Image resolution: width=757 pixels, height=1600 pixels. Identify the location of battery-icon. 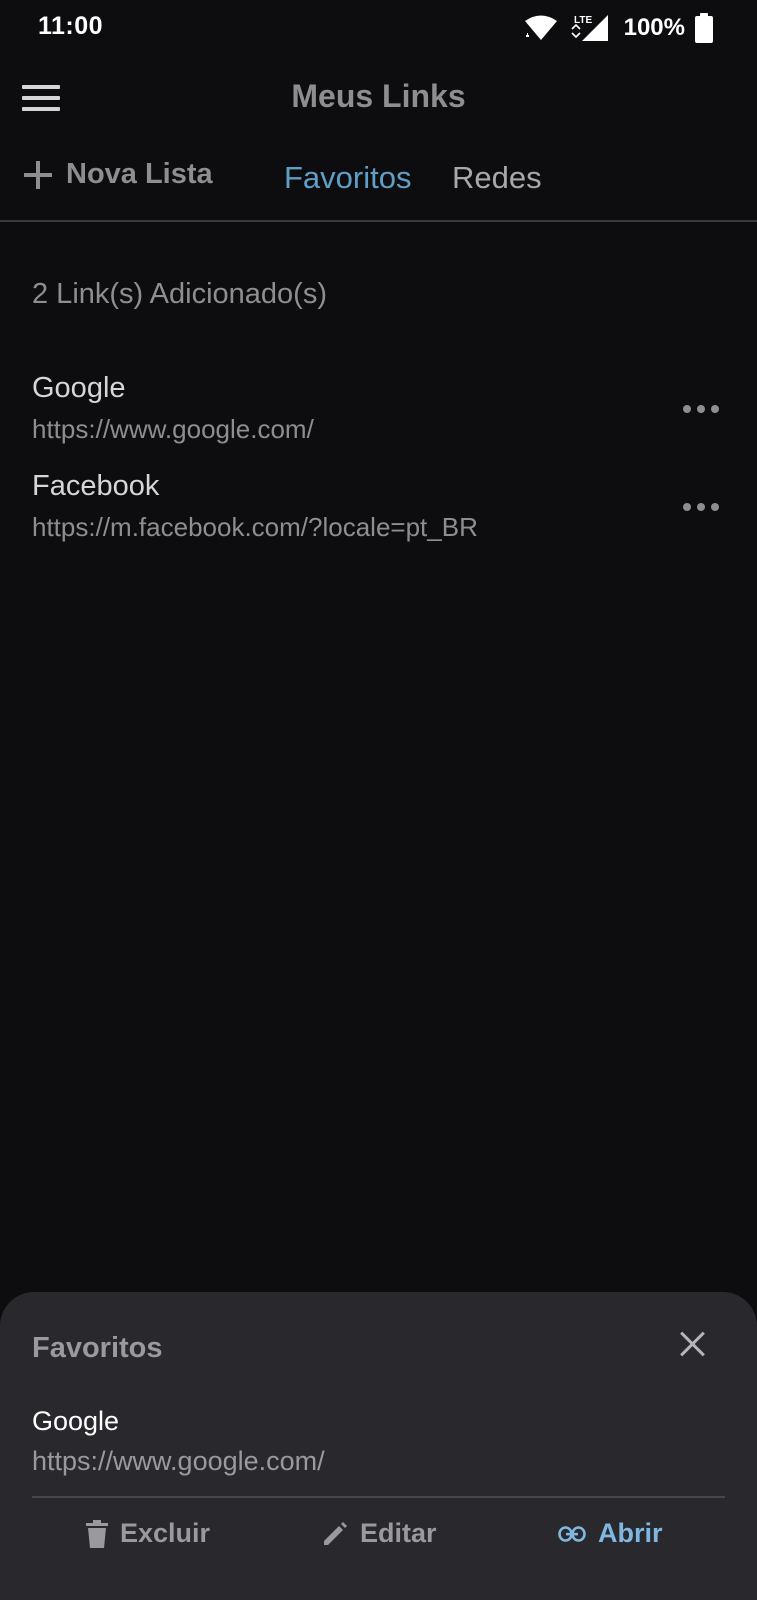
(704, 28).